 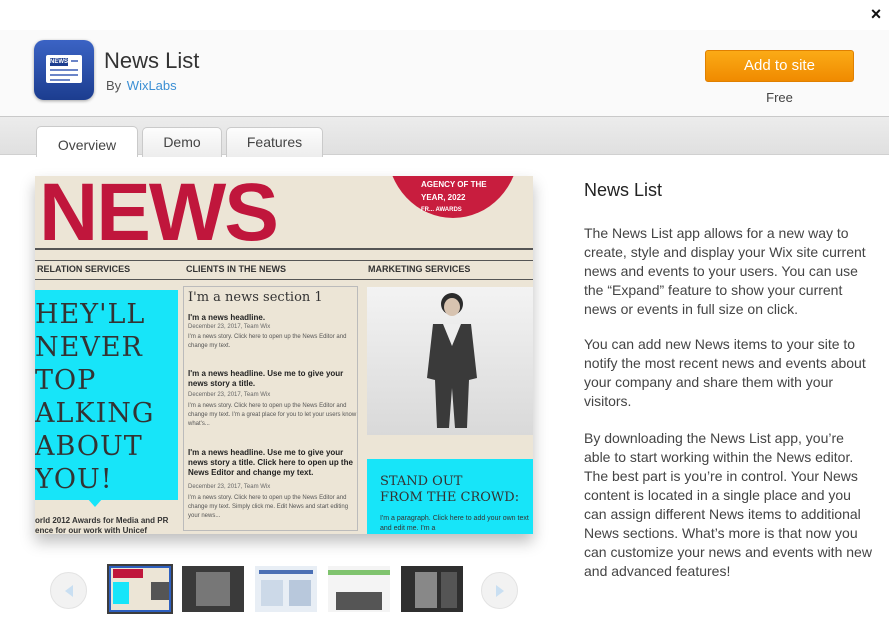 What do you see at coordinates (454, 196) in the screenshot?
I see `award-badge-text: AGENCY OF THE YEAR, 2022 FR... AWARDS` at bounding box center [454, 196].